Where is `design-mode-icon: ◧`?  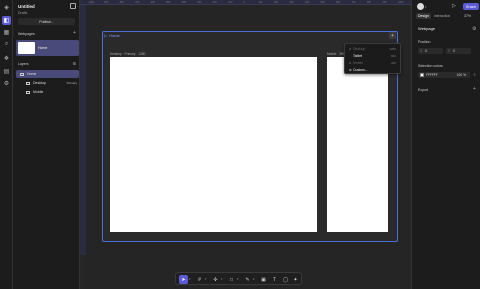 design-mode-icon: ◧ is located at coordinates (6, 20).